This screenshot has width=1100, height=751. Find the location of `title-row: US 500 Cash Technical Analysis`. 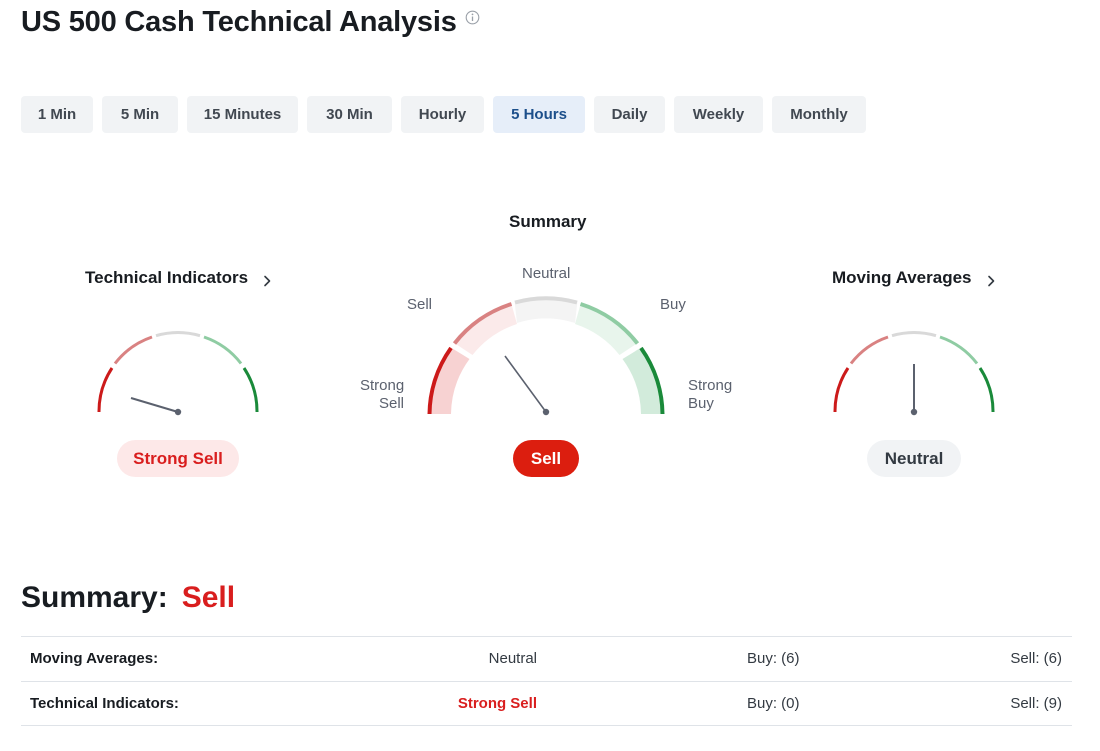

title-row: US 500 Cash Technical Analysis is located at coordinates (250, 22).